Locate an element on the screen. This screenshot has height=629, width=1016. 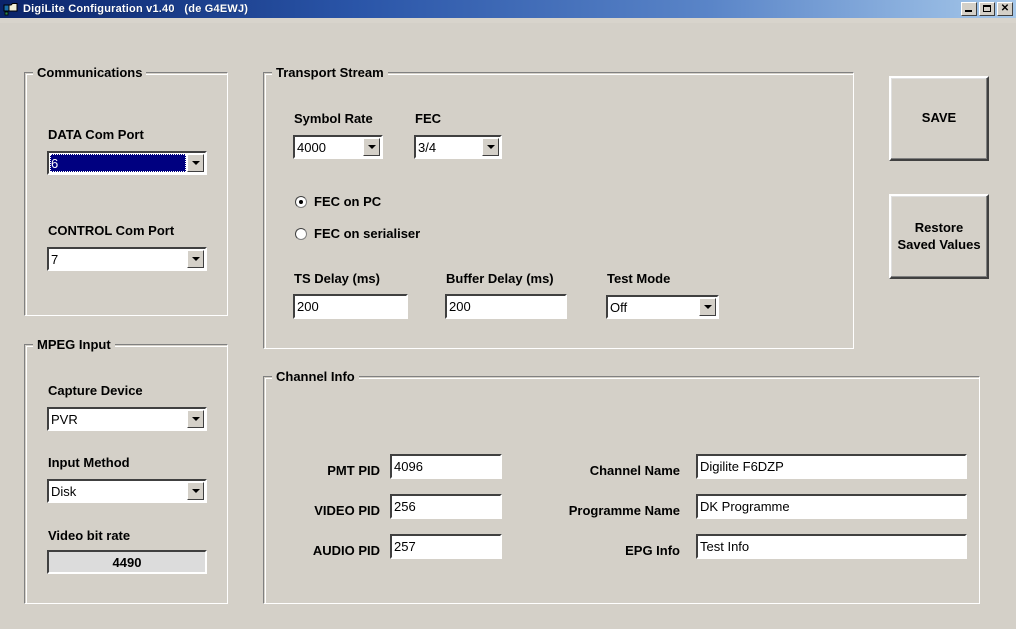
programme-name-input: DK Programme is located at coordinates (831, 506).